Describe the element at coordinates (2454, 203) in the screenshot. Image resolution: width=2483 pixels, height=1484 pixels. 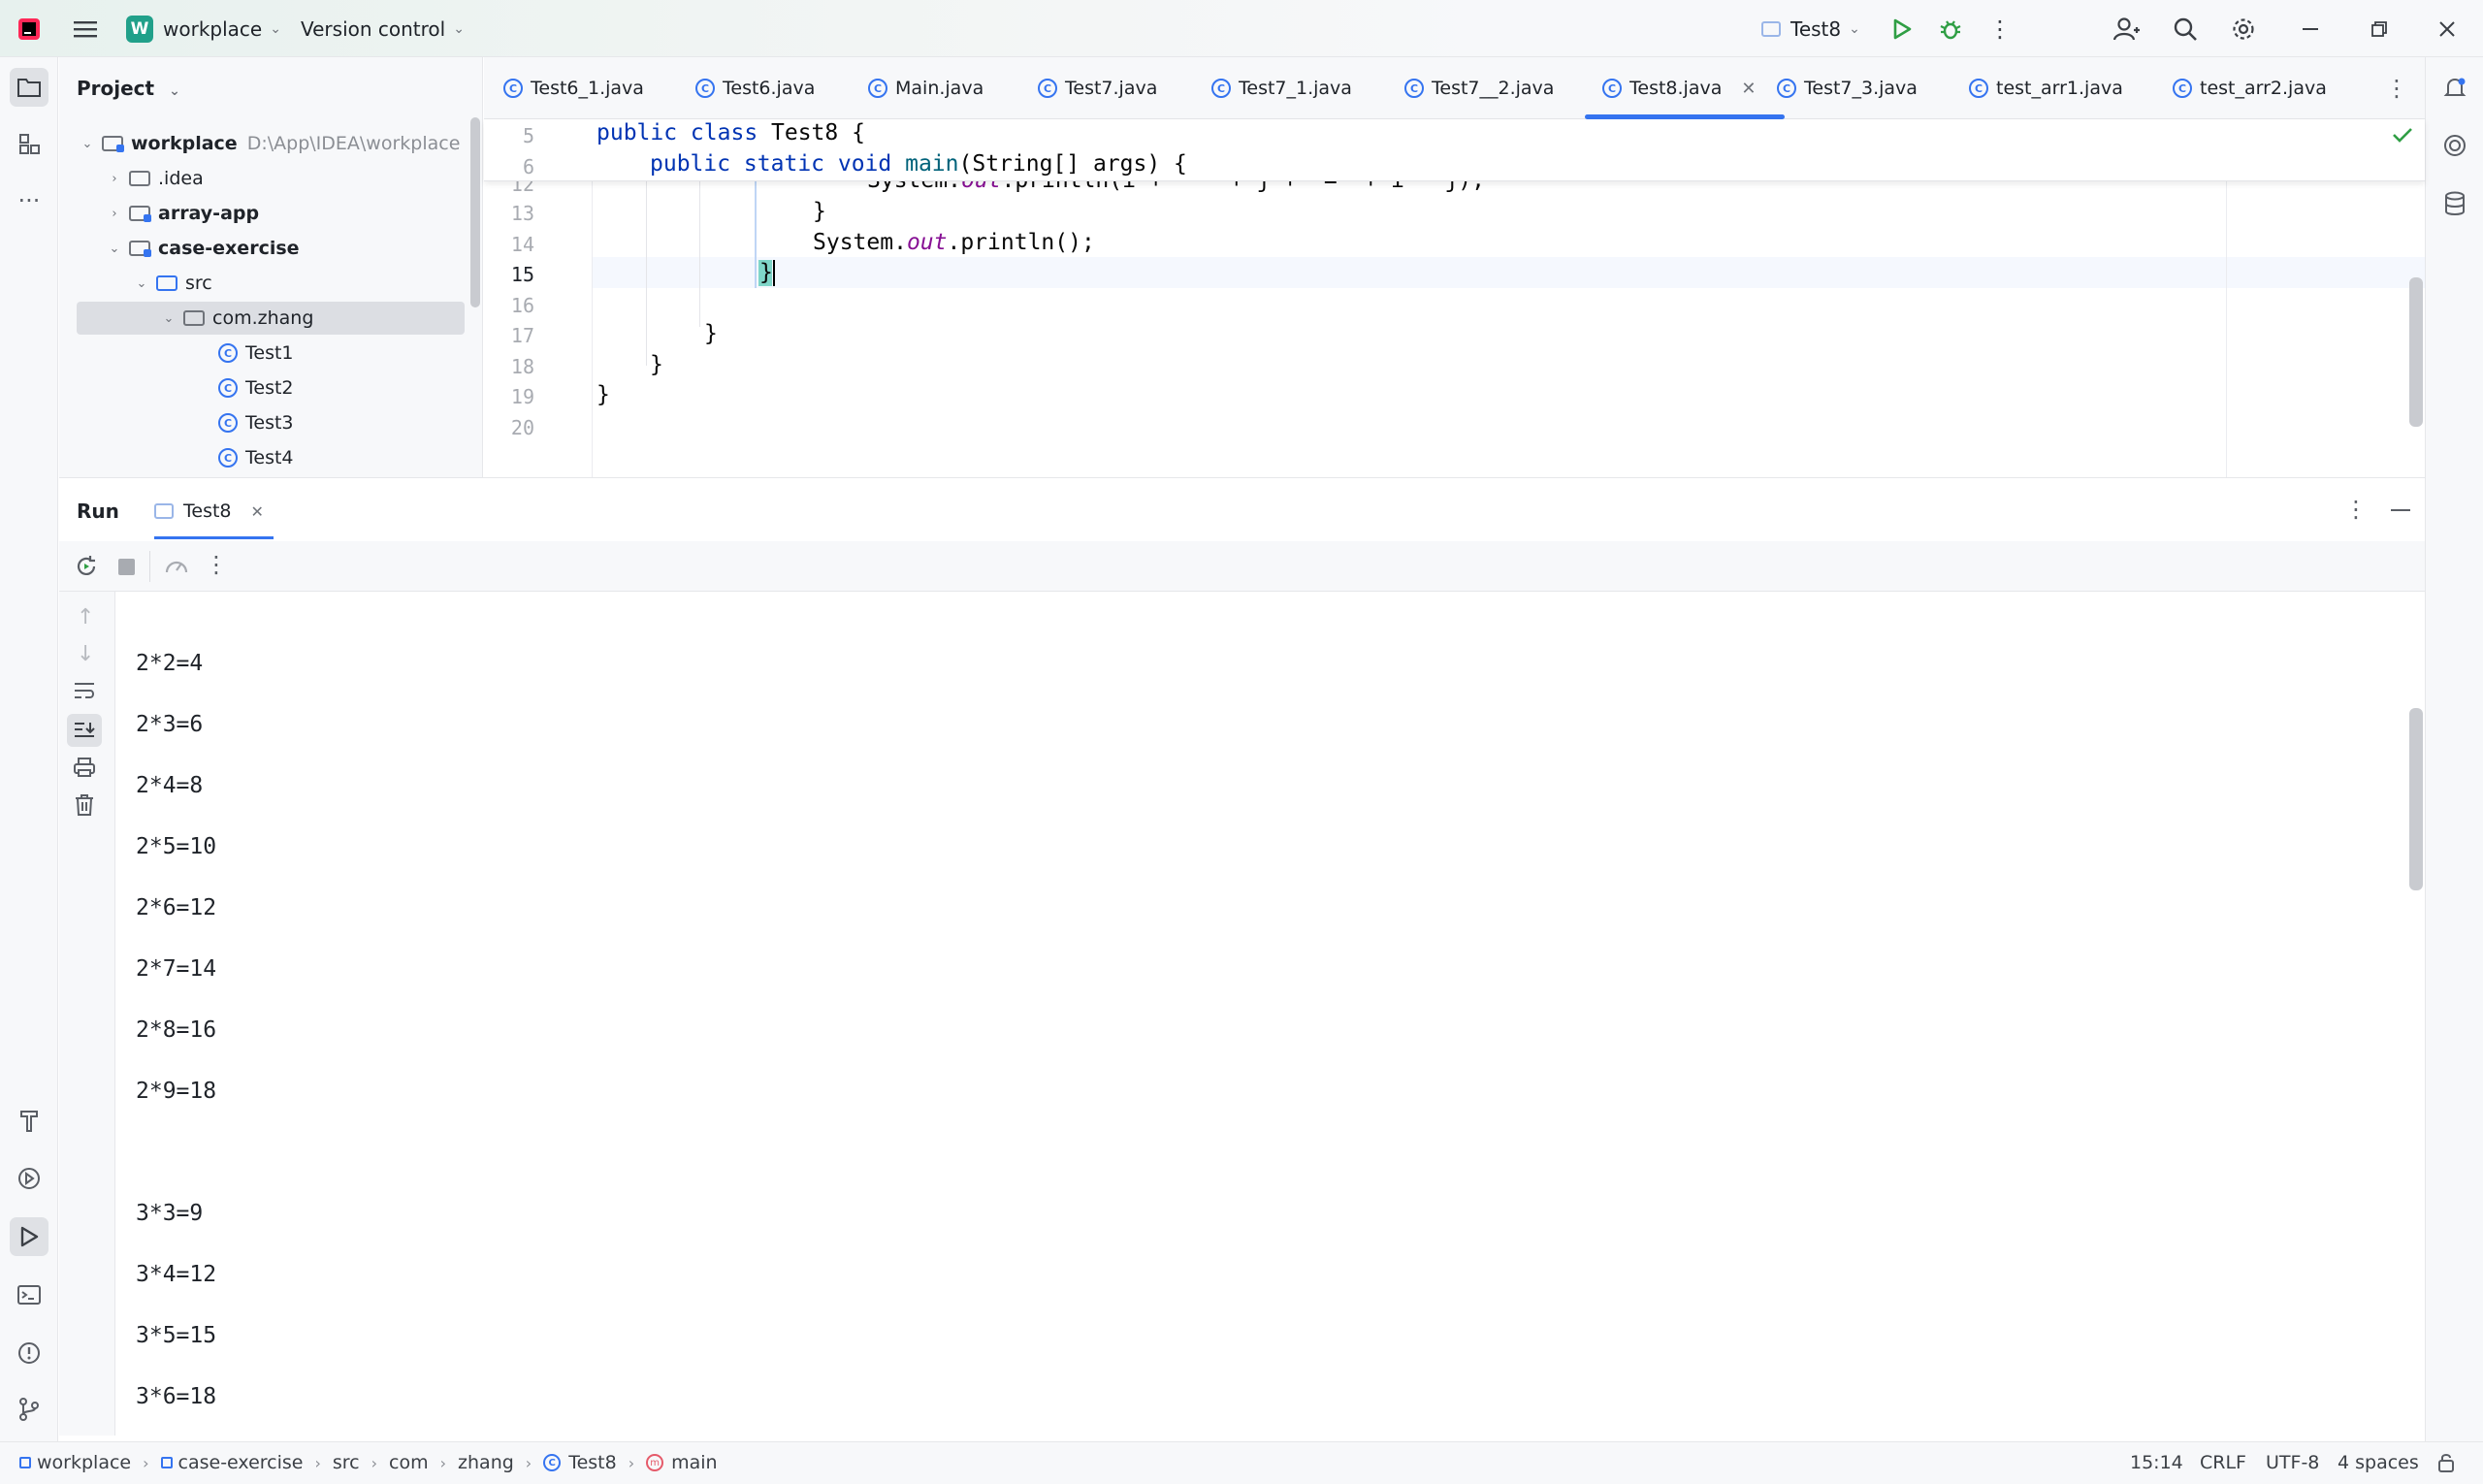
I see `database-icon` at that location.